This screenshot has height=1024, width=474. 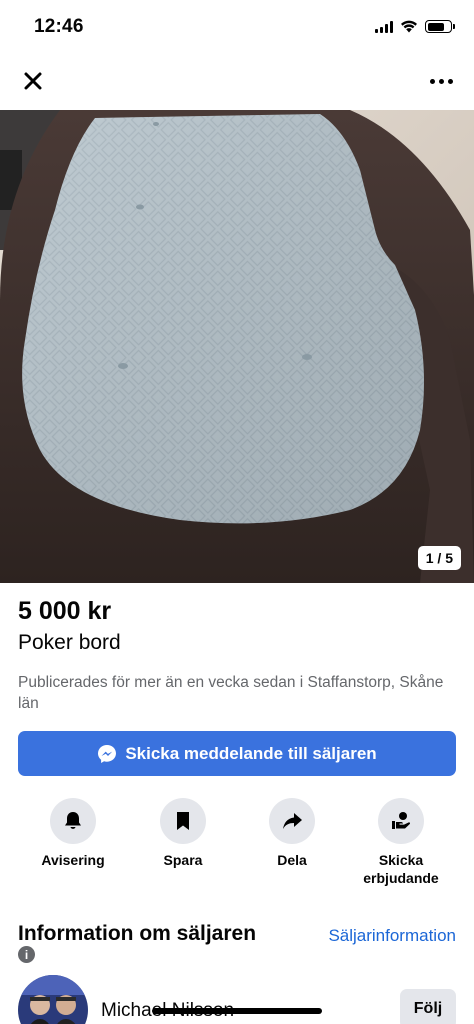 I want to click on home-indicator, so click(x=237, y=1011).